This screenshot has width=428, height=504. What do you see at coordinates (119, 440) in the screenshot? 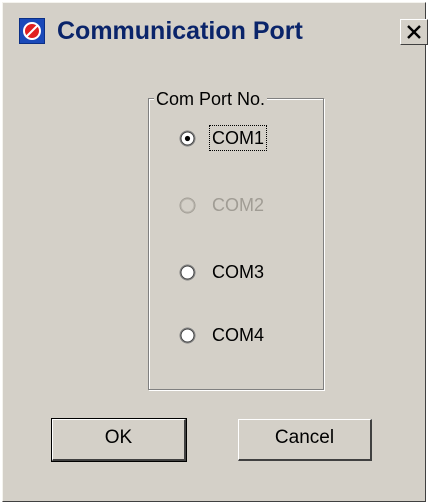
I see `ok-button: OK` at bounding box center [119, 440].